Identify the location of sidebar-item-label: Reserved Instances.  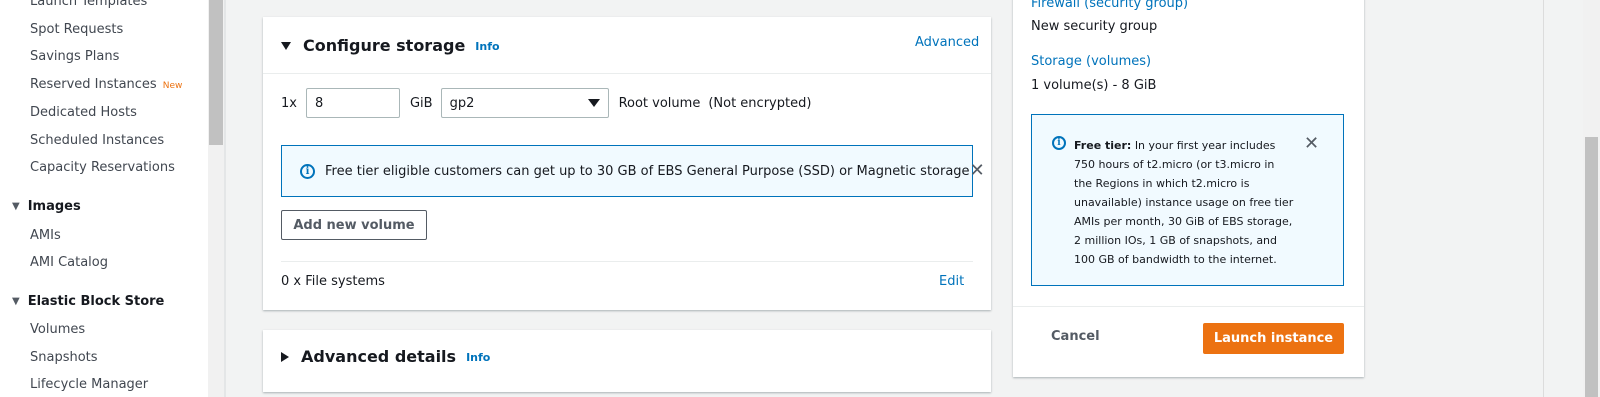
(93, 84).